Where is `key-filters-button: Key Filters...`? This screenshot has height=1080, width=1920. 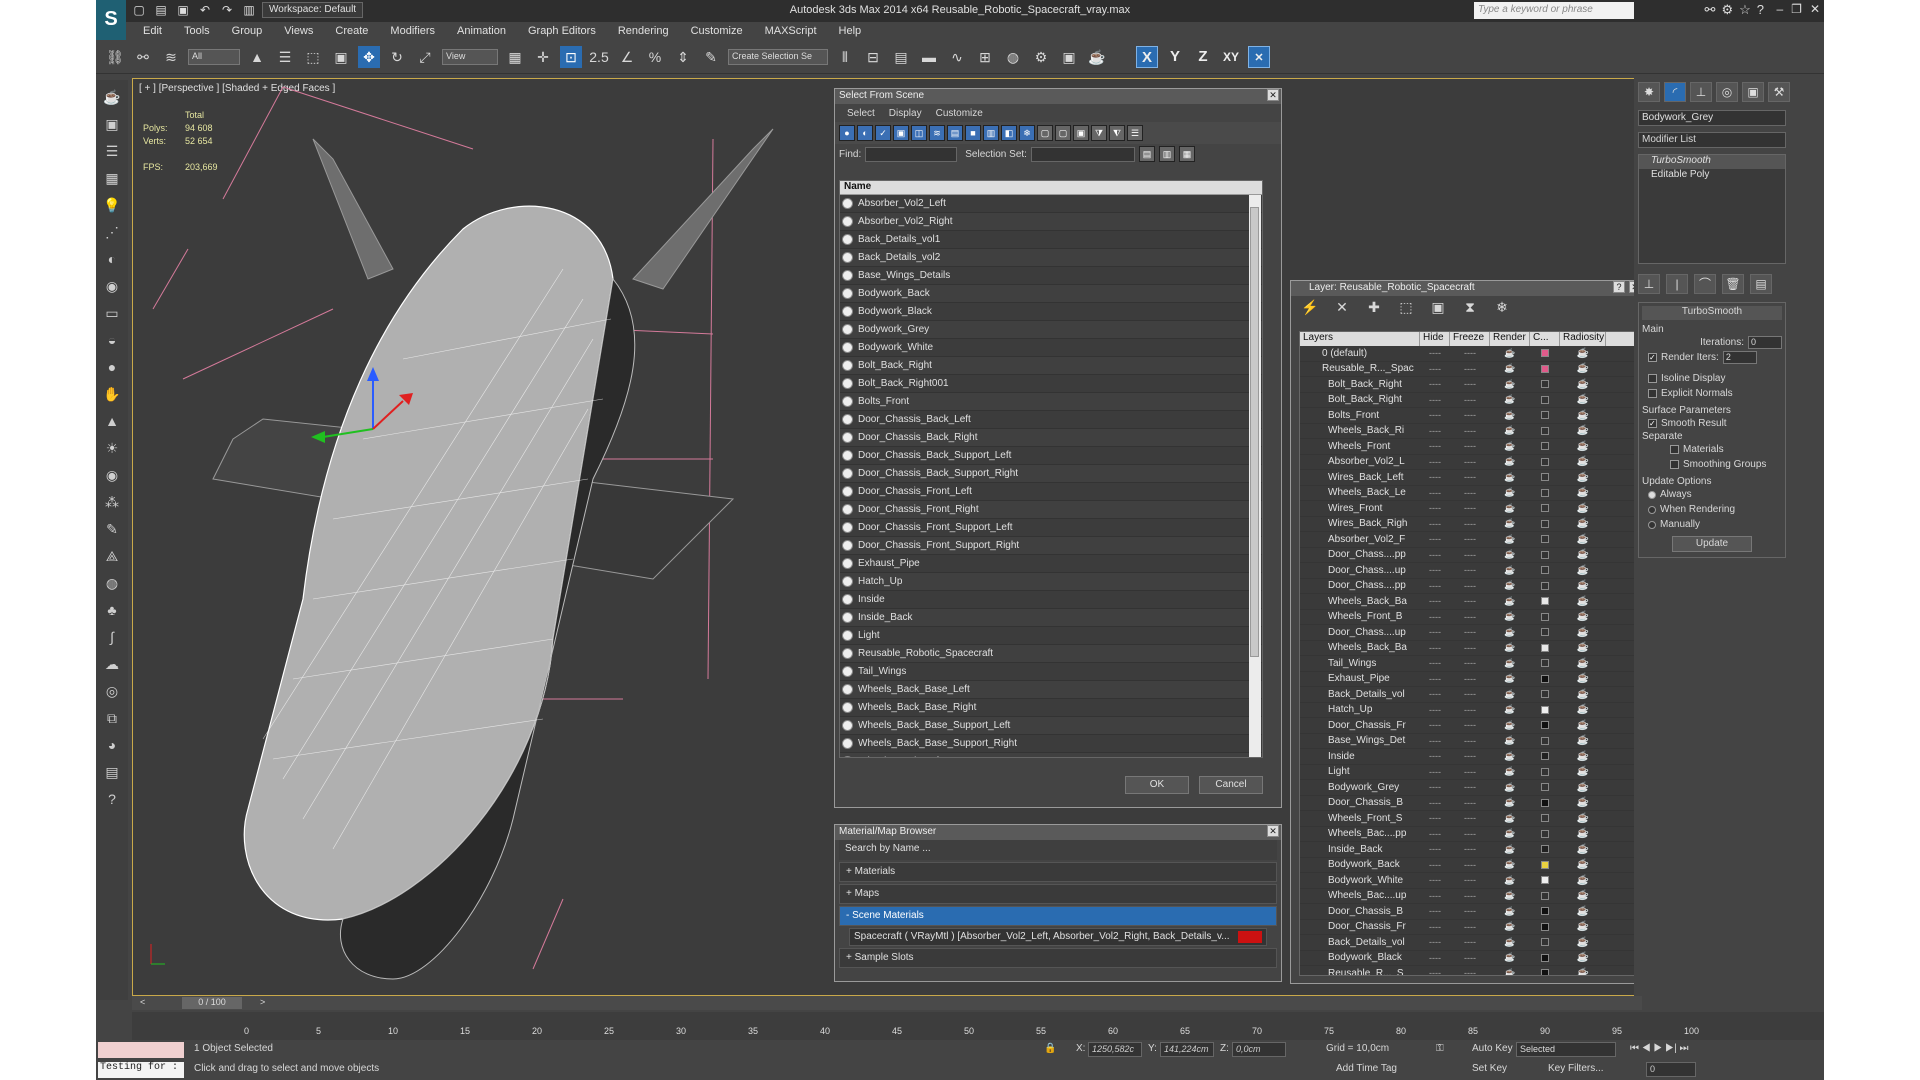
key-filters-button: Key Filters... is located at coordinates (1576, 1068).